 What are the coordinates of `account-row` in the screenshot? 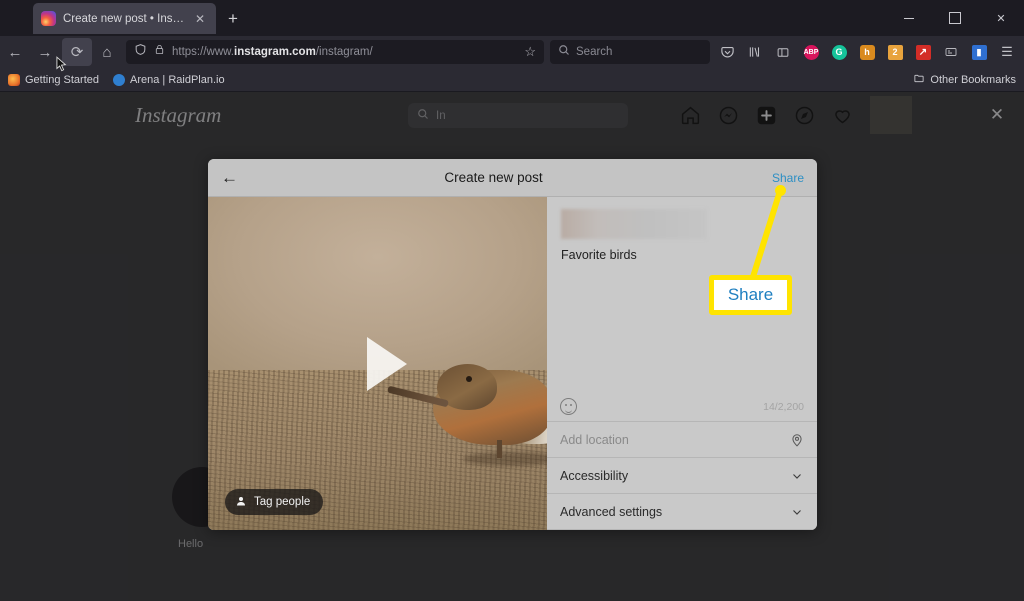 It's located at (682, 218).